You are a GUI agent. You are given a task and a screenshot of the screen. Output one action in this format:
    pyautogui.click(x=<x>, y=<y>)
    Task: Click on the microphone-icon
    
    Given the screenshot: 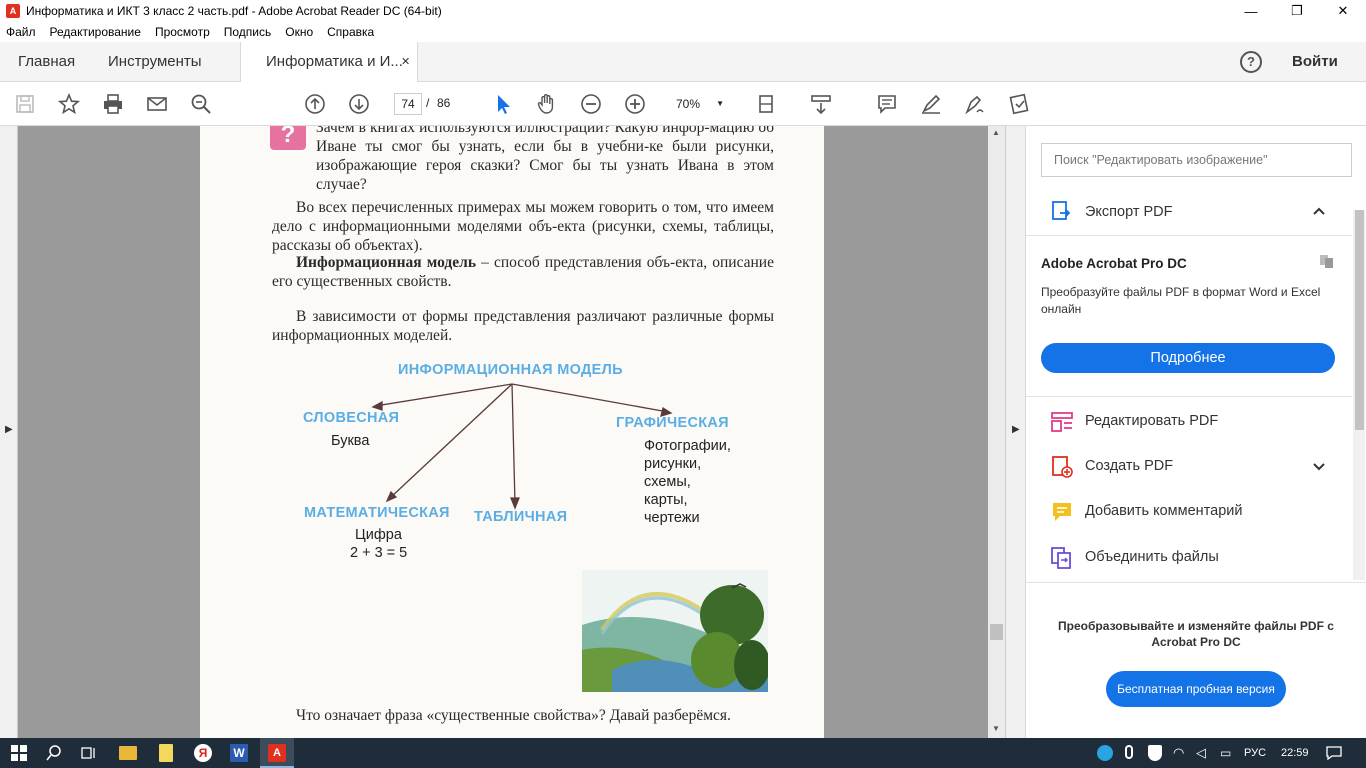 What is the action you would take?
    pyautogui.click(x=1129, y=752)
    